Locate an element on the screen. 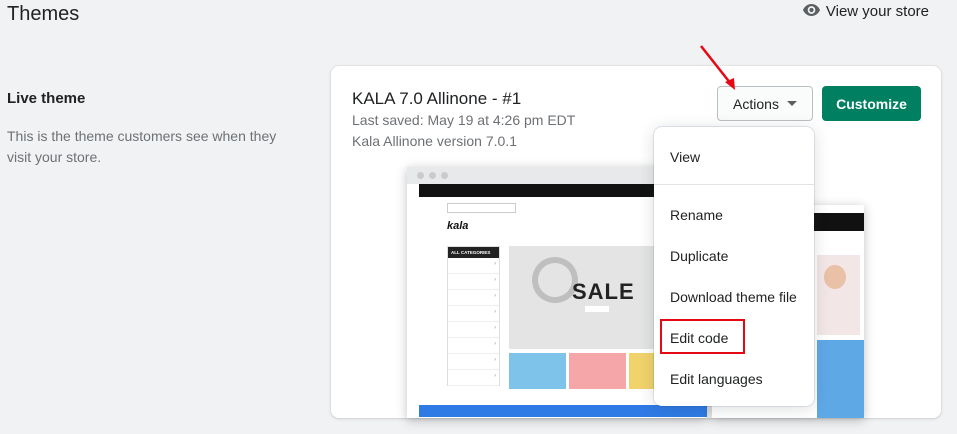 This screenshot has height=434, width=957. preview-categories: ALL CATEGORIES is located at coordinates (473, 316).